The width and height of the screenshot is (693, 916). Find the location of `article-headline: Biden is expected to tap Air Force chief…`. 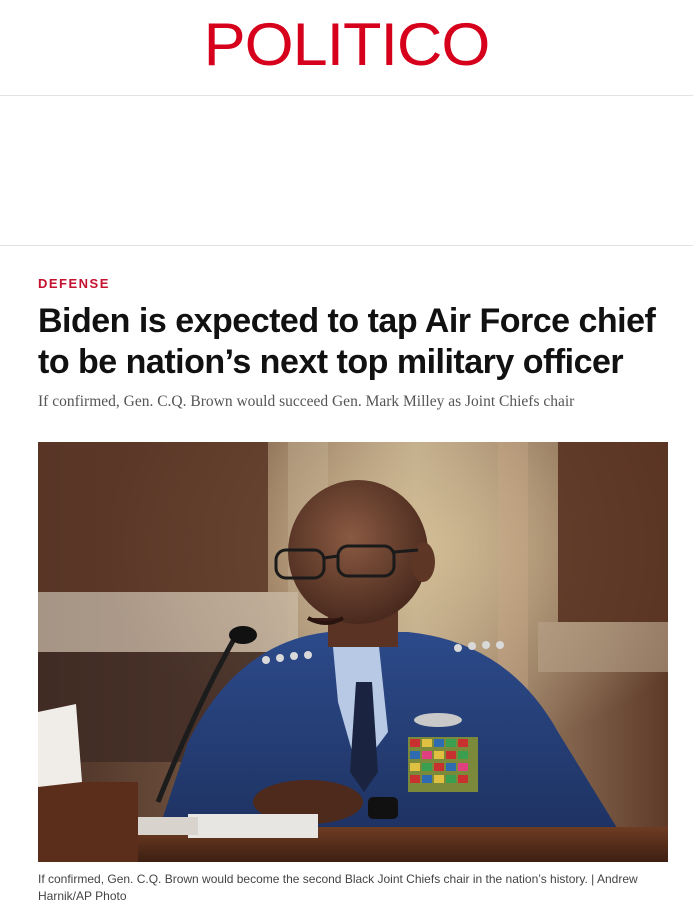

article-headline: Biden is expected to tap Air Force chief… is located at coordinates (347, 341).